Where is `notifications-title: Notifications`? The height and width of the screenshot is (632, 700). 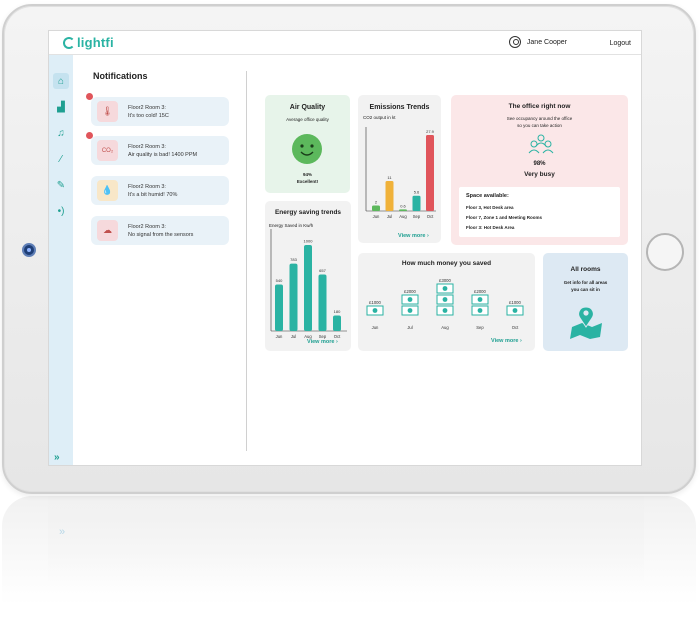
notifications-title: Notifications is located at coordinates (120, 76).